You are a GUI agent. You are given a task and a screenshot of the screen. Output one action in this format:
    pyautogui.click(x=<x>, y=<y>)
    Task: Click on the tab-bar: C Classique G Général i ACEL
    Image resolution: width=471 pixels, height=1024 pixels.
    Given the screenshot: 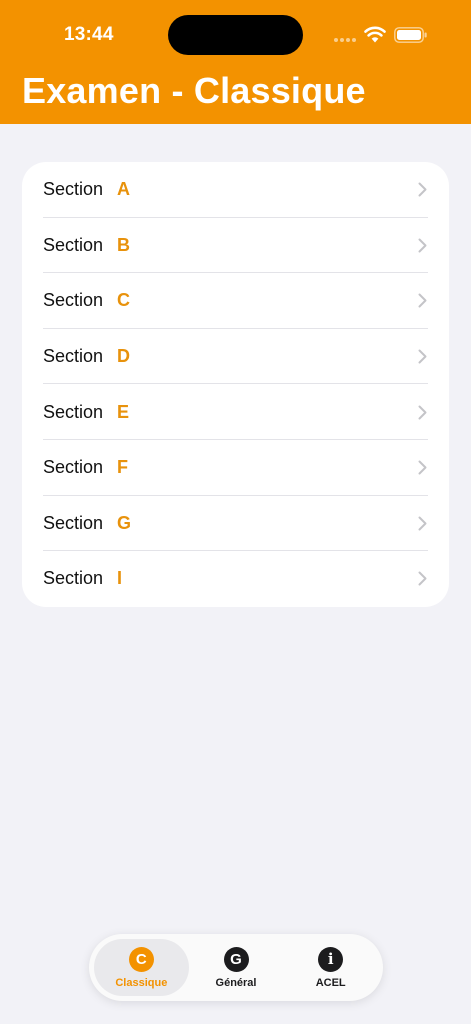 What is the action you would take?
    pyautogui.click(x=236, y=967)
    